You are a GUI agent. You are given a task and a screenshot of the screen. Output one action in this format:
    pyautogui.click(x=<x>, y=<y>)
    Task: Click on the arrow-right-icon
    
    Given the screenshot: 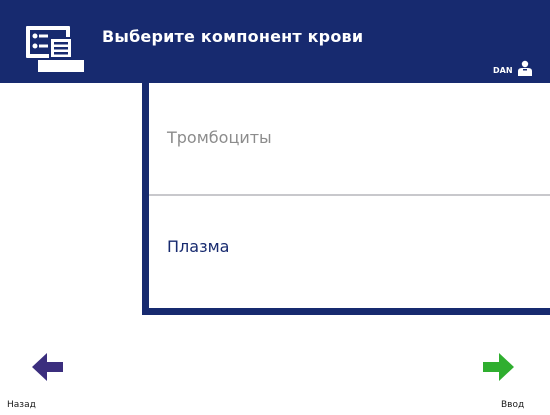 What is the action you would take?
    pyautogui.click(x=498, y=367)
    